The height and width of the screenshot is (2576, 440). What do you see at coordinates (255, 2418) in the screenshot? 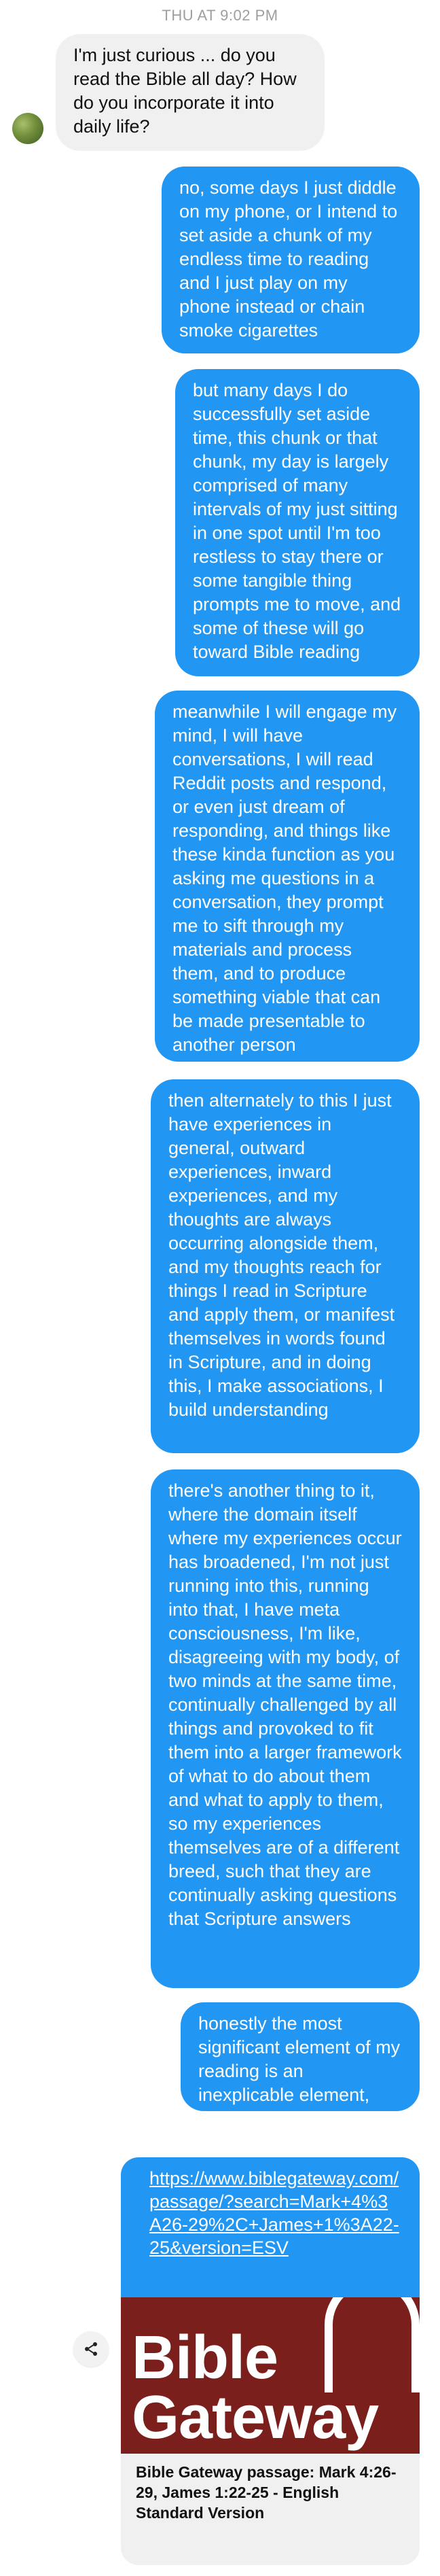
I see `preview-brand-line2: Gateway` at bounding box center [255, 2418].